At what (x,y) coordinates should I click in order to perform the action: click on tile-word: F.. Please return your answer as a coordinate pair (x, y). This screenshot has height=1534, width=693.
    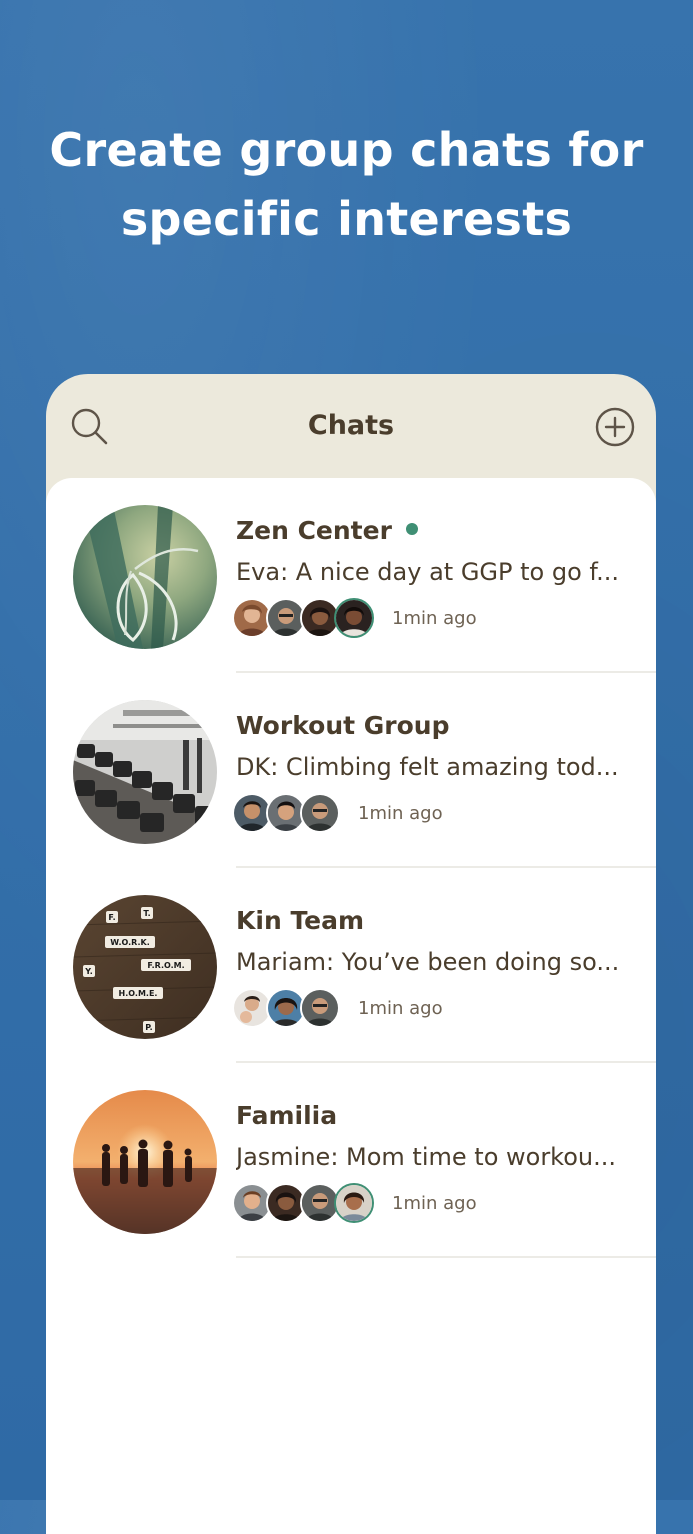
    Looking at the image, I should click on (111, 917).